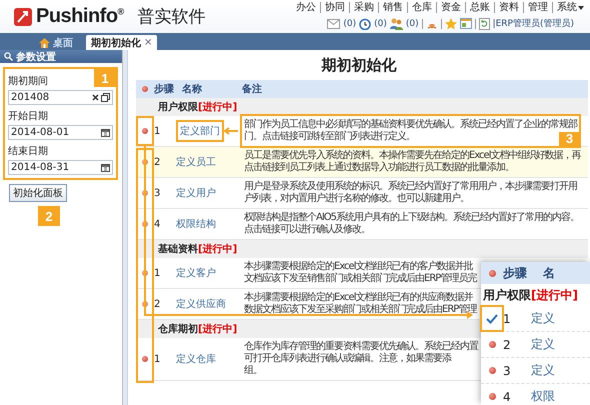  I want to click on alarm-clock-icon, so click(365, 24).